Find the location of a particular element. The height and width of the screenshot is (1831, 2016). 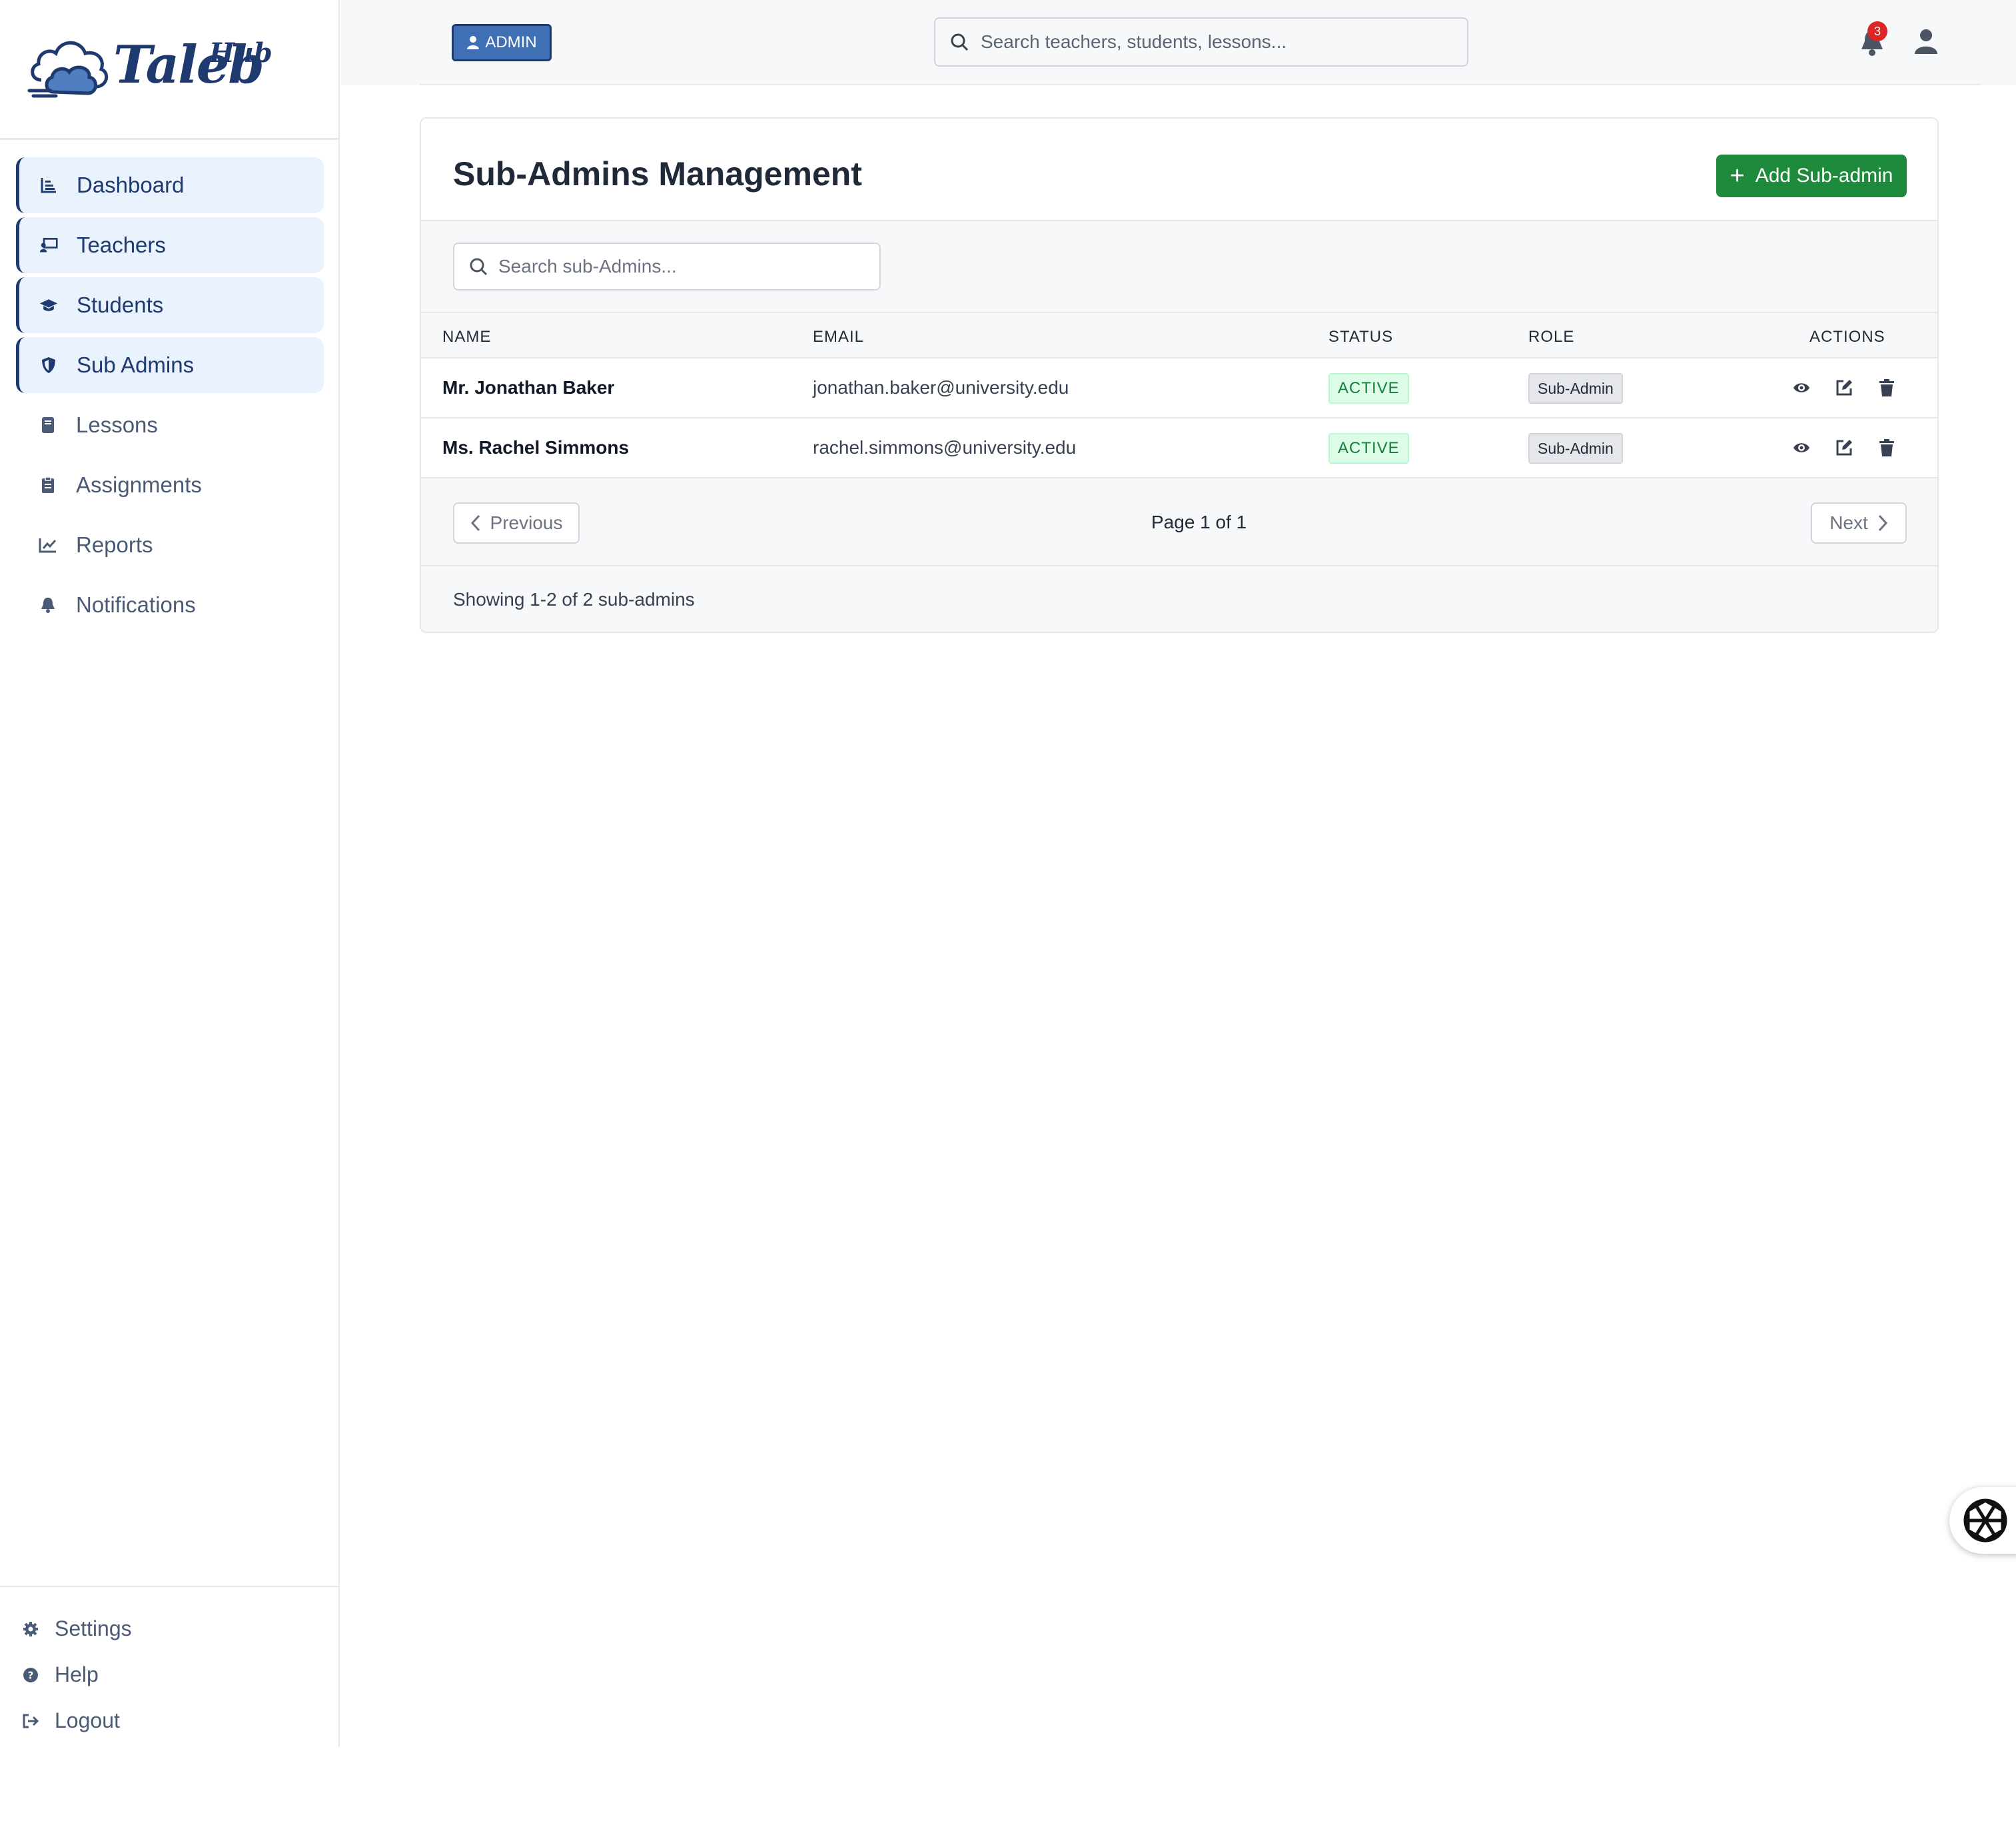

column-header-email: EMAIL is located at coordinates (838, 337).